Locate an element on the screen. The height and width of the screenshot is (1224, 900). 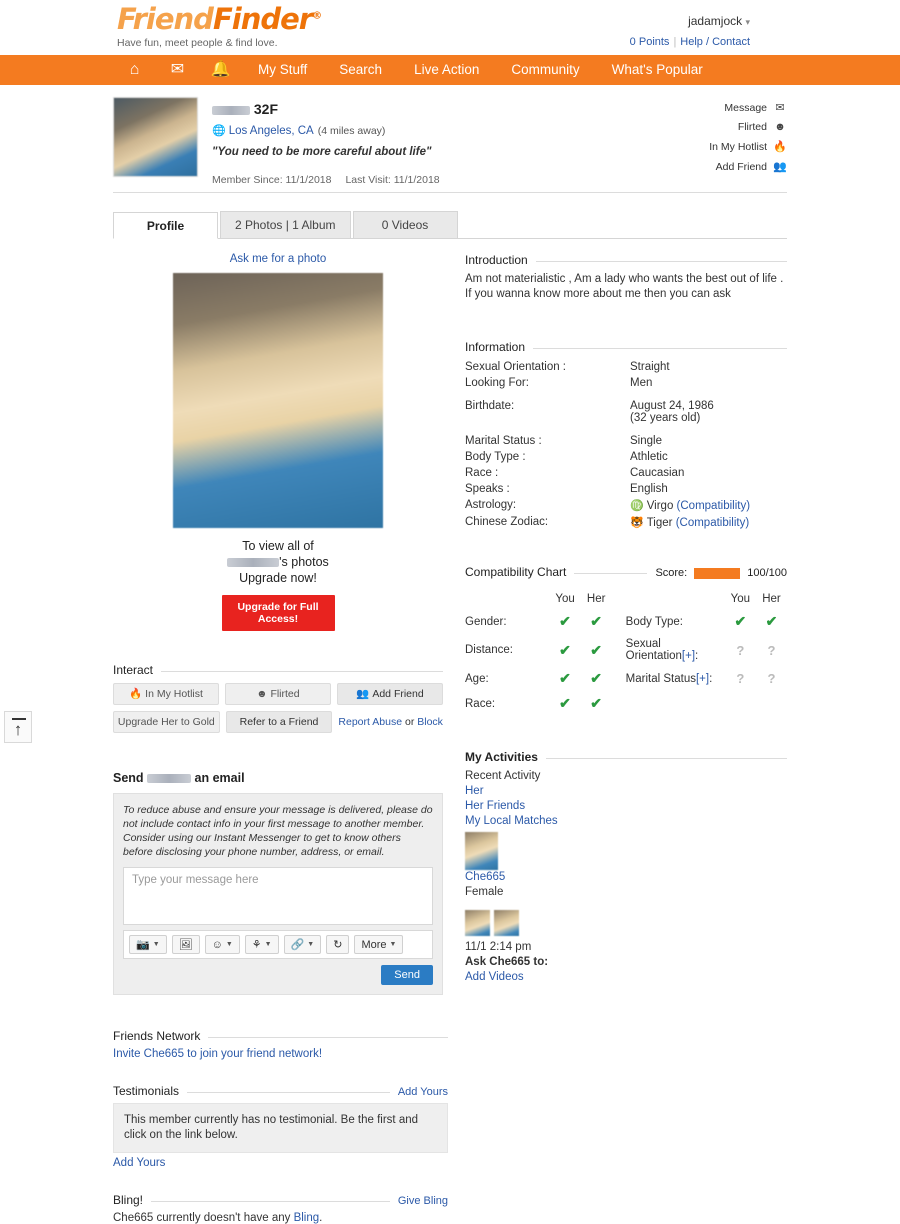
block-link: Block is located at coordinates (430, 722).